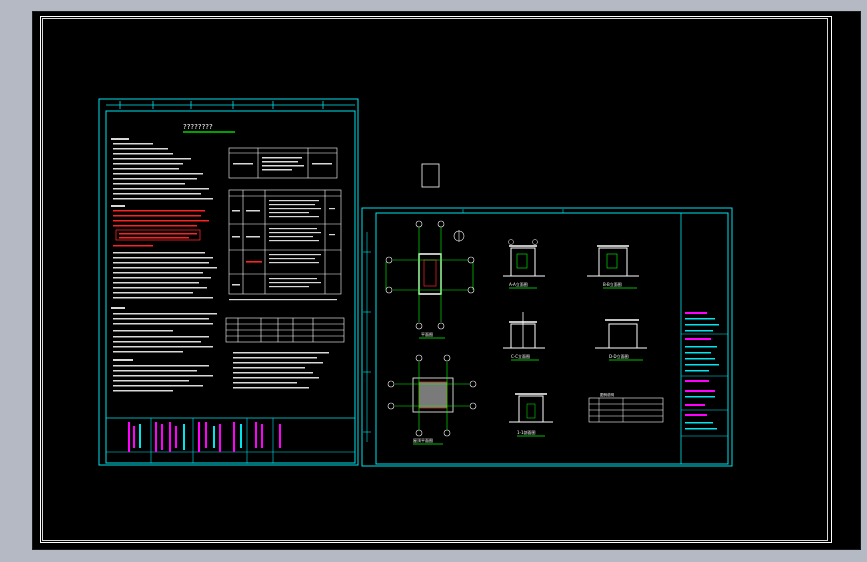 The width and height of the screenshot is (867, 562). I want to click on sheet-2-title-block, so click(704, 374).